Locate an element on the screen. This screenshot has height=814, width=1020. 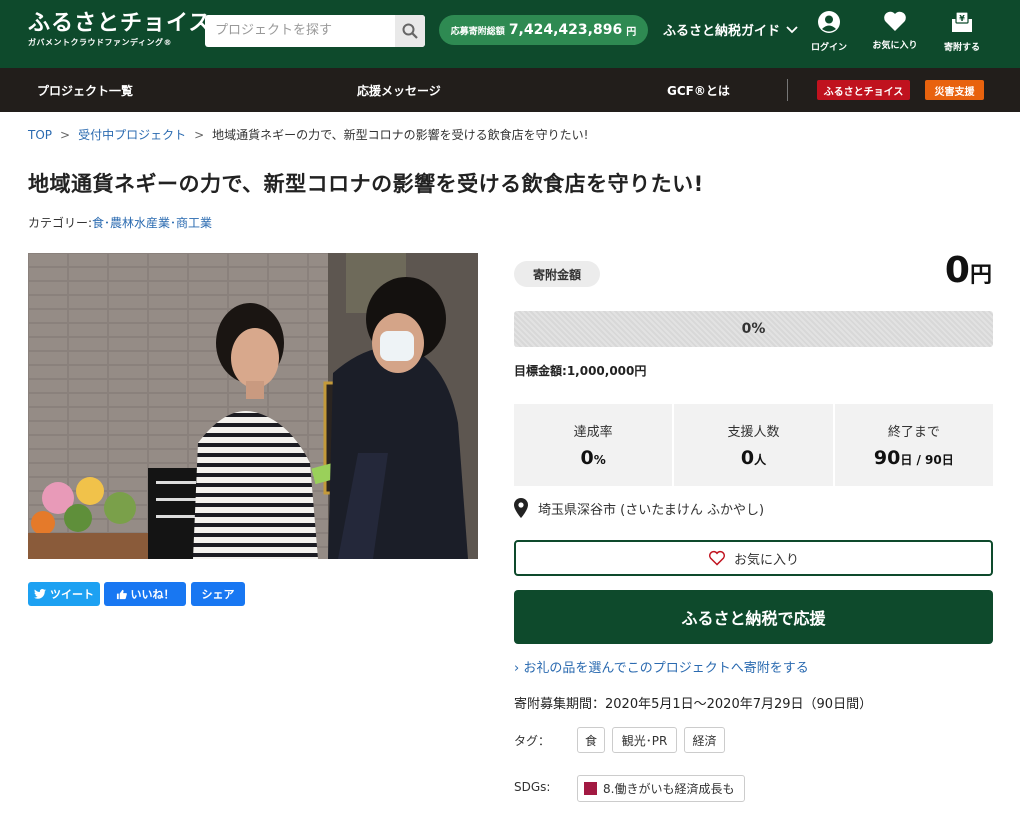
category-link: 食･農林水産業･商工業 is located at coordinates (152, 223).